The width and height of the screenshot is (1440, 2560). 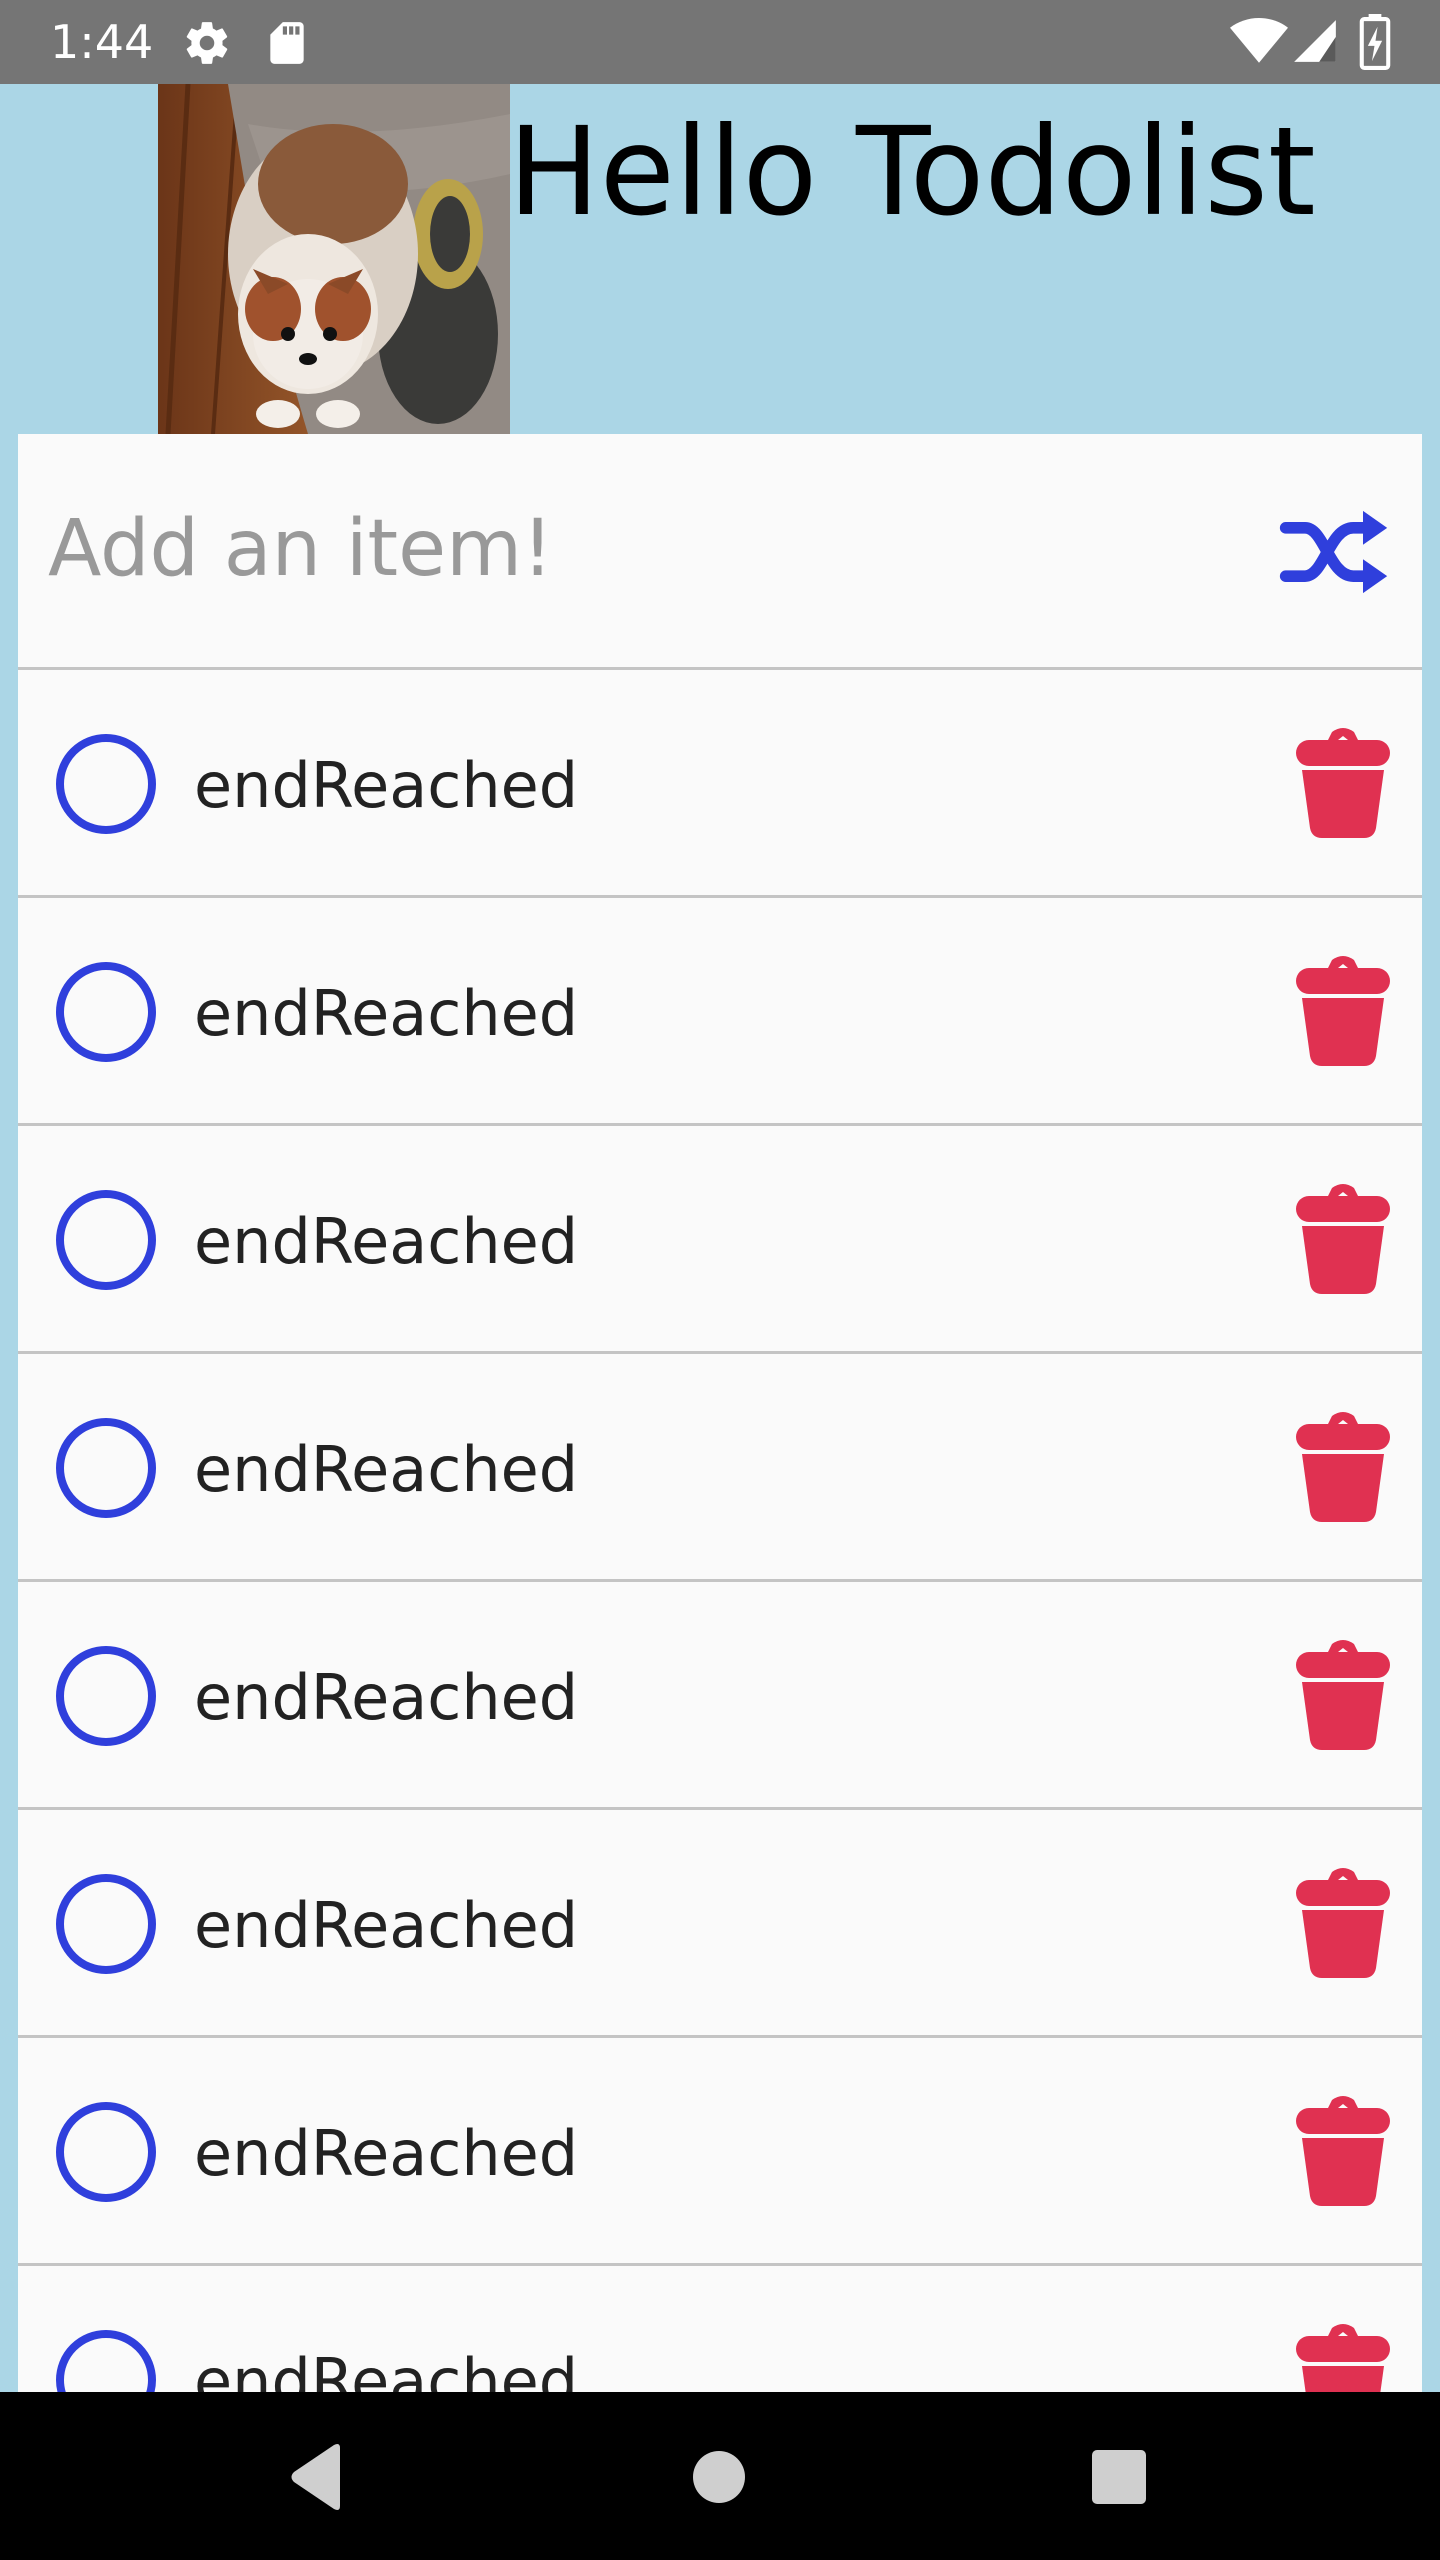 What do you see at coordinates (287, 43) in the screenshot?
I see `sd-card-icon` at bounding box center [287, 43].